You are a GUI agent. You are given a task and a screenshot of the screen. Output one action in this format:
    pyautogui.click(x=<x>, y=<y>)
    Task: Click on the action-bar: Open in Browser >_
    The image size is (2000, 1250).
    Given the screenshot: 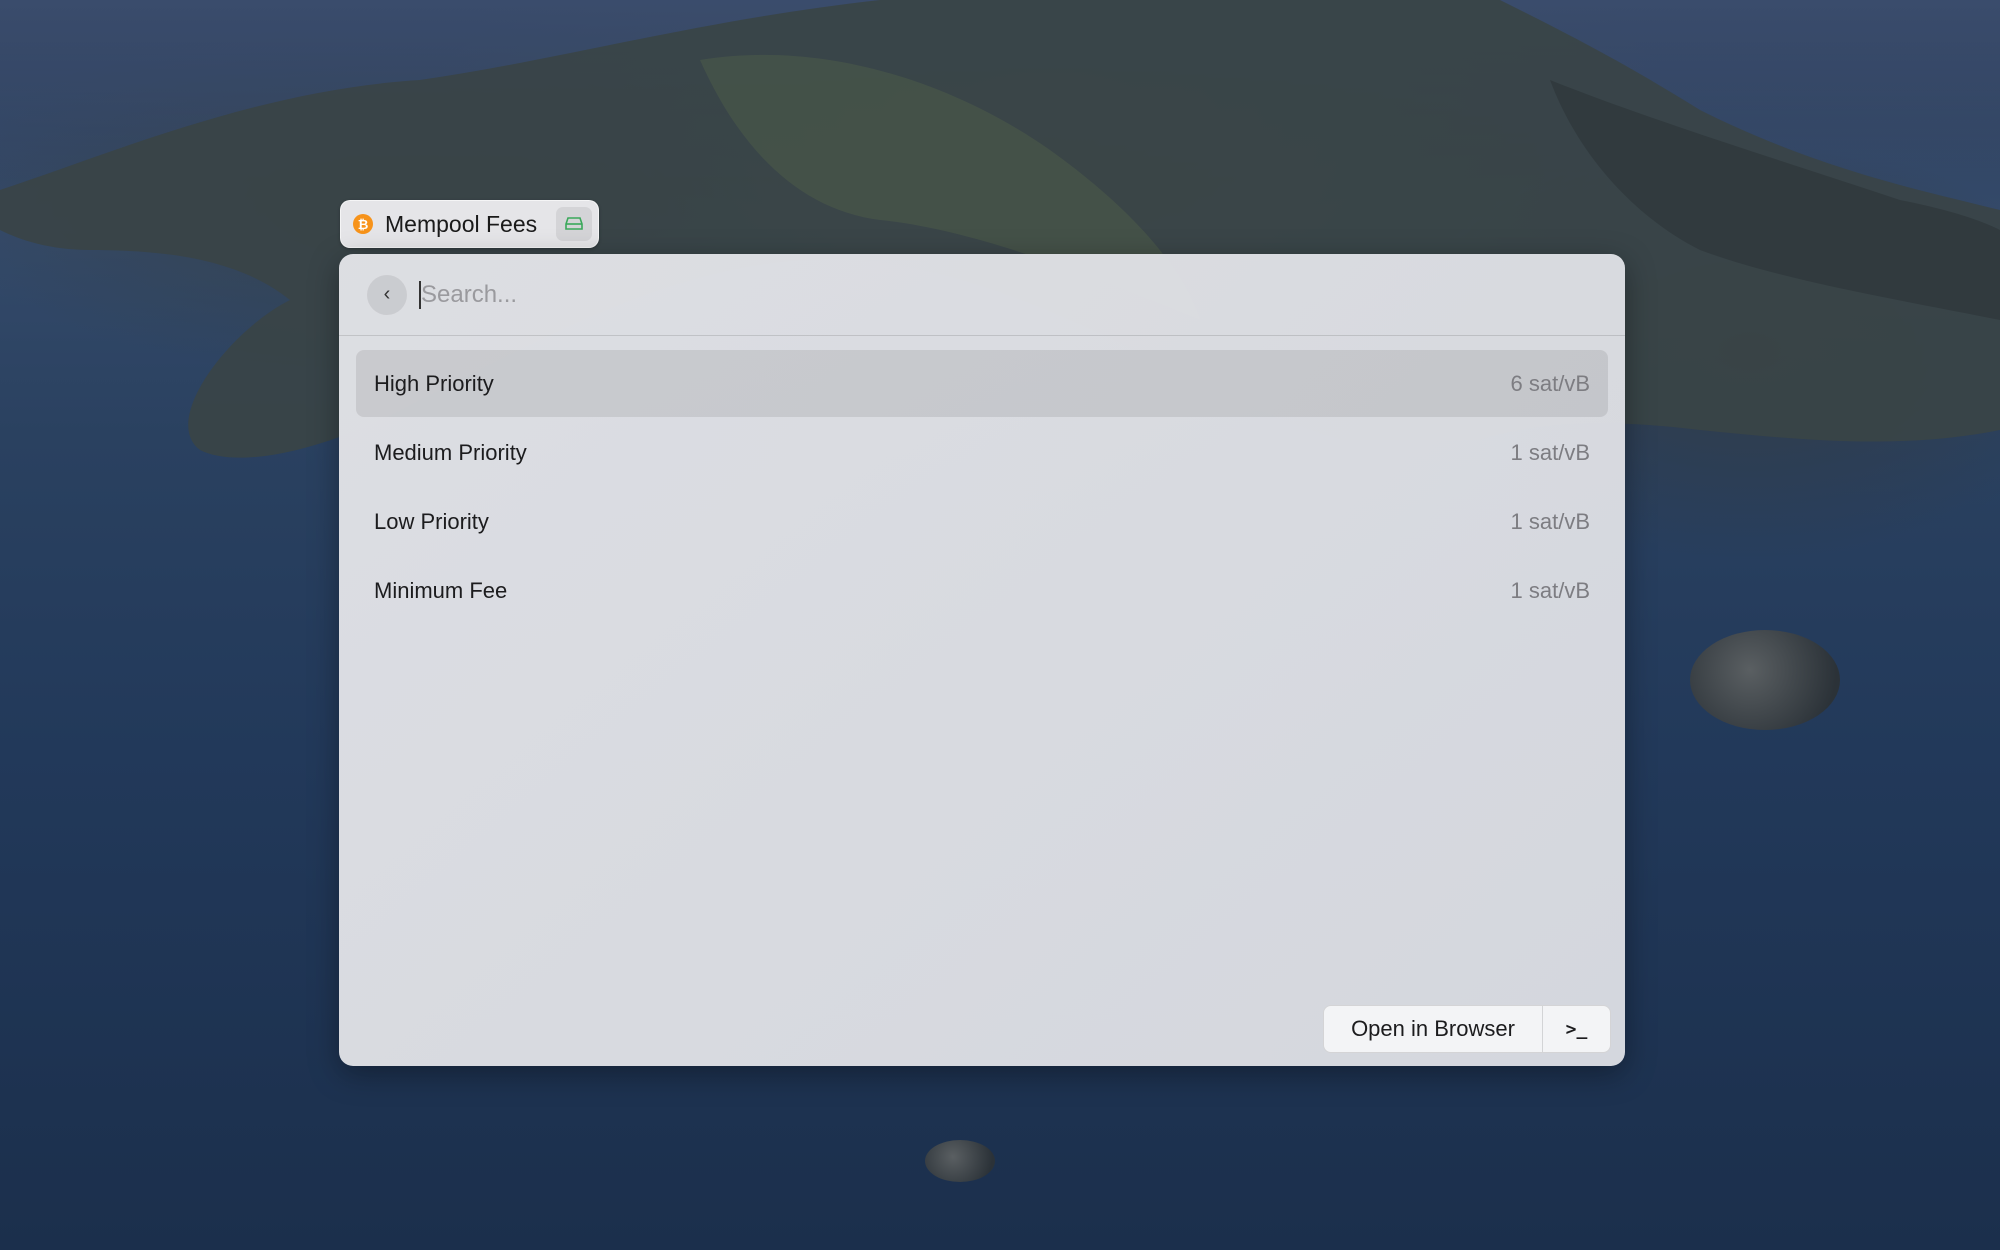 What is the action you would take?
    pyautogui.click(x=1467, y=1029)
    